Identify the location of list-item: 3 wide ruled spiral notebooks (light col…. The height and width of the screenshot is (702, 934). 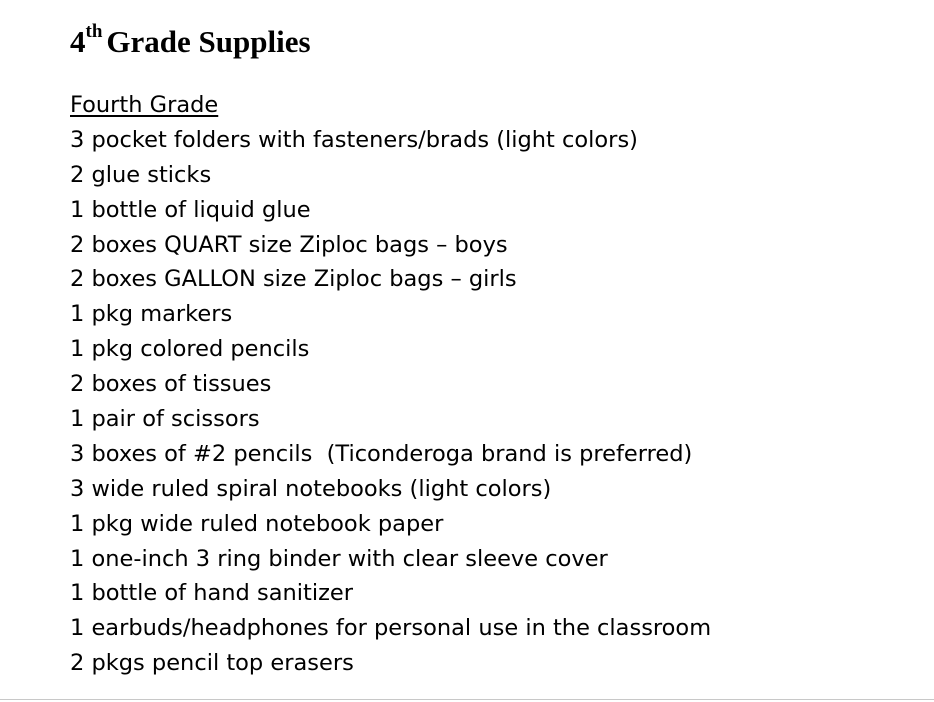
(311, 488).